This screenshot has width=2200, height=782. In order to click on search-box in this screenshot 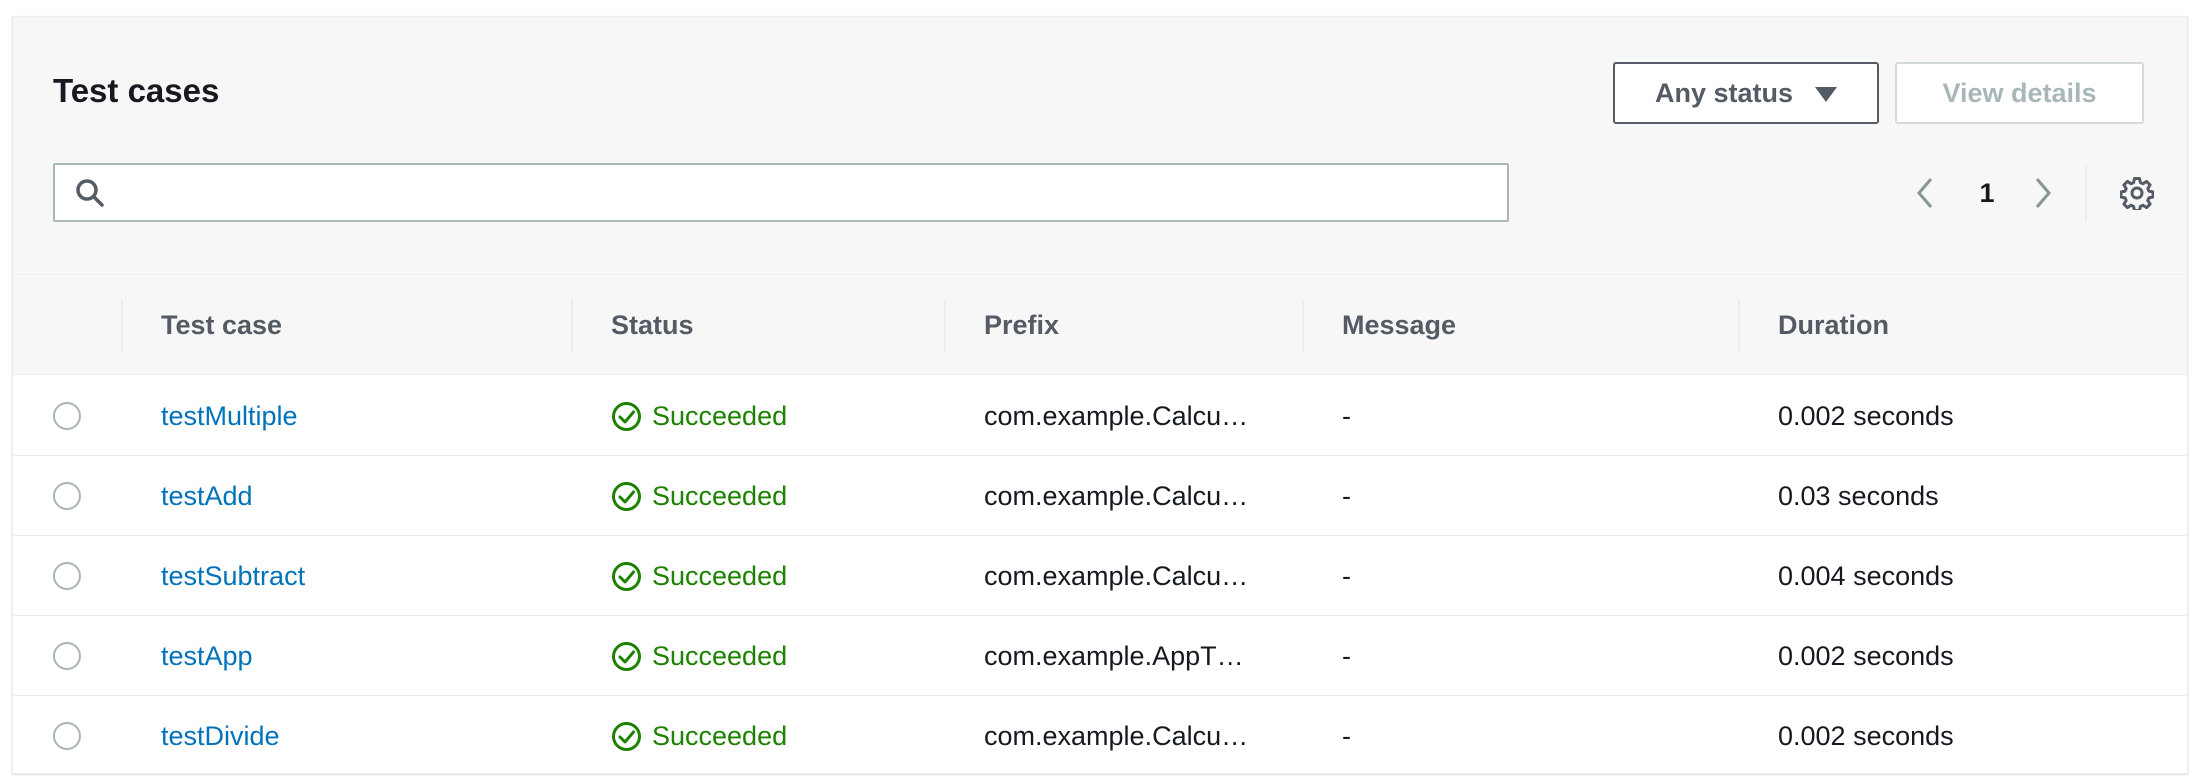, I will do `click(781, 192)`.